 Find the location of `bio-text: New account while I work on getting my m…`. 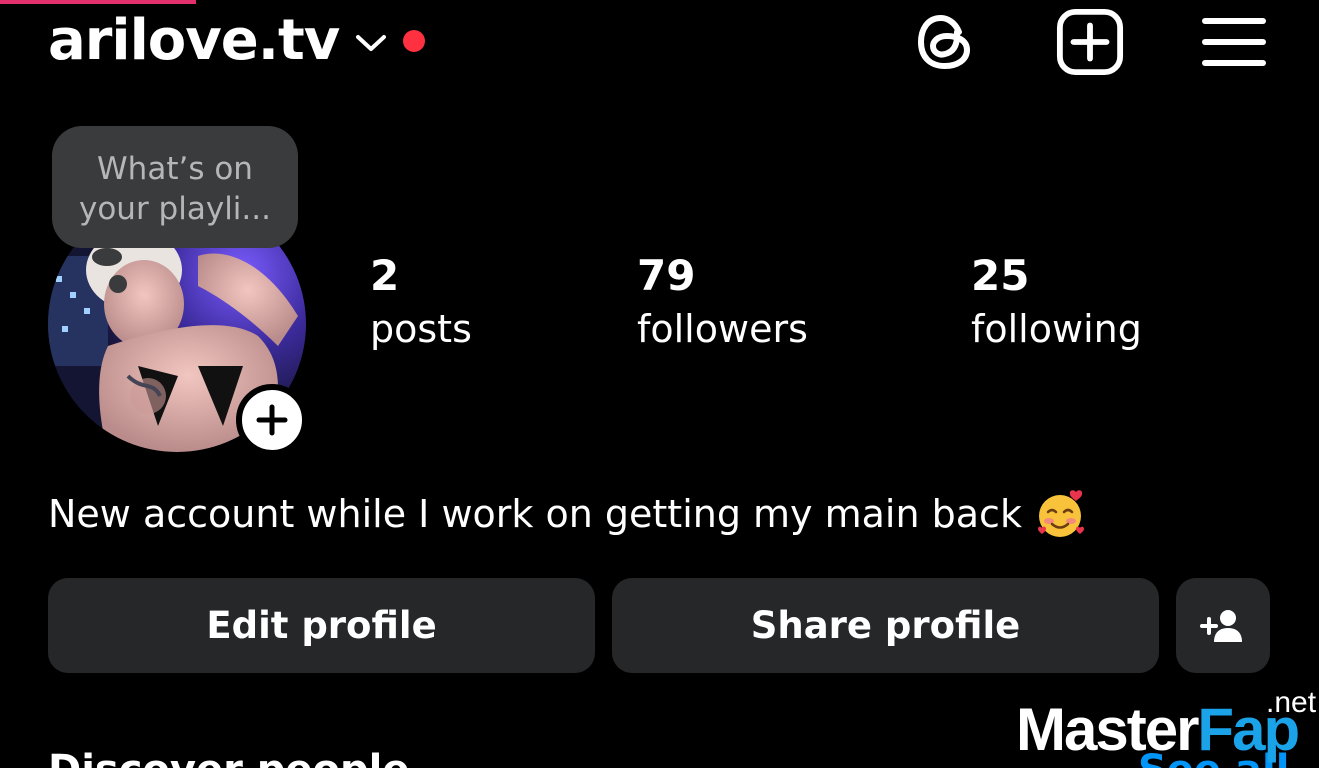

bio-text: New account while I work on getting my m… is located at coordinates (535, 514).